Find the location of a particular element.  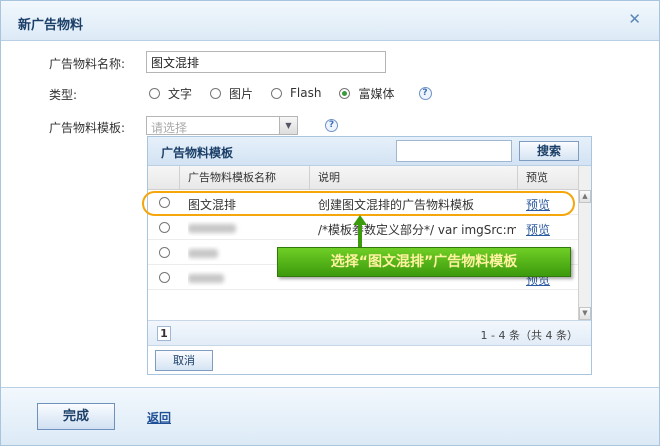

scroll-up-icon: ▲ is located at coordinates (585, 196).